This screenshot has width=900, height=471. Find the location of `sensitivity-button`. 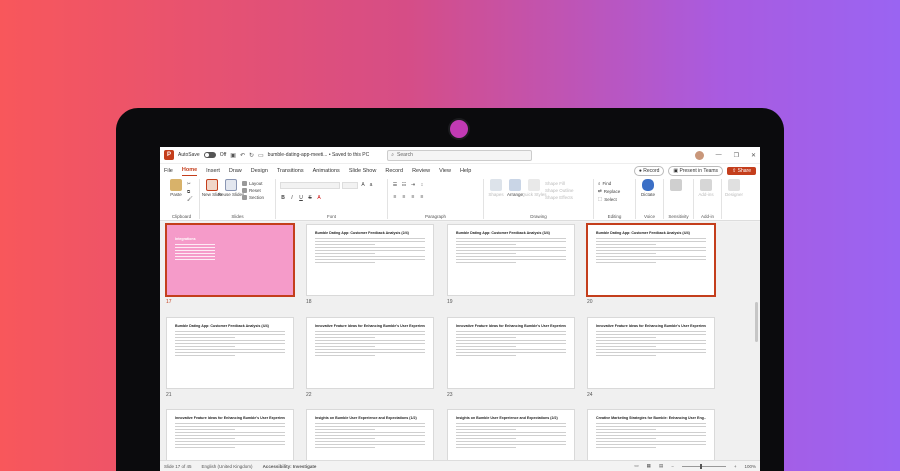

sensitivity-button is located at coordinates (676, 199).